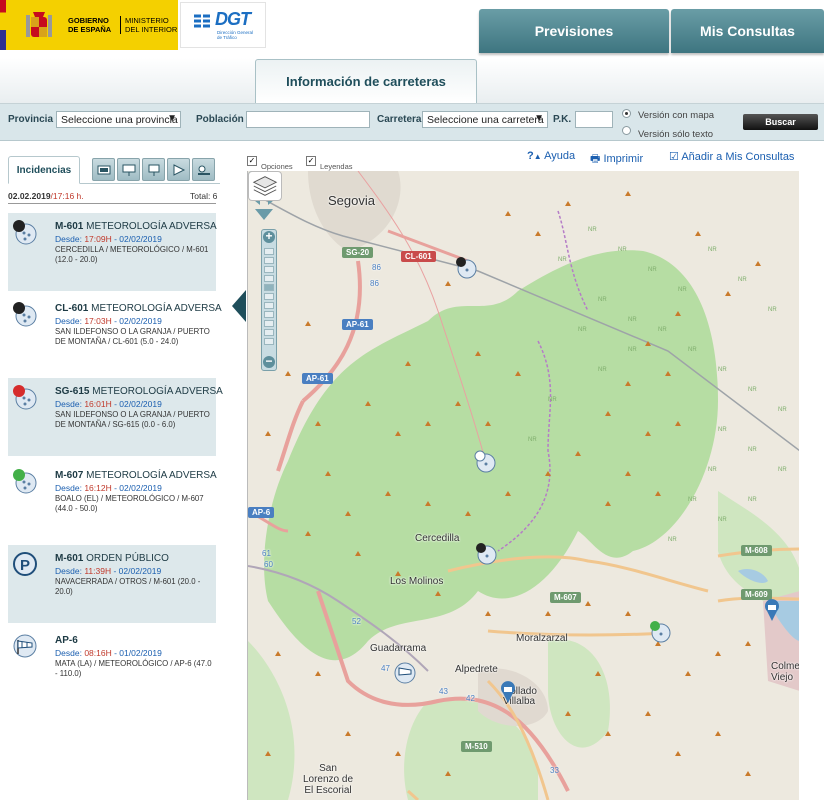 The image size is (824, 800). I want to click on search-button: Buscar, so click(780, 122).